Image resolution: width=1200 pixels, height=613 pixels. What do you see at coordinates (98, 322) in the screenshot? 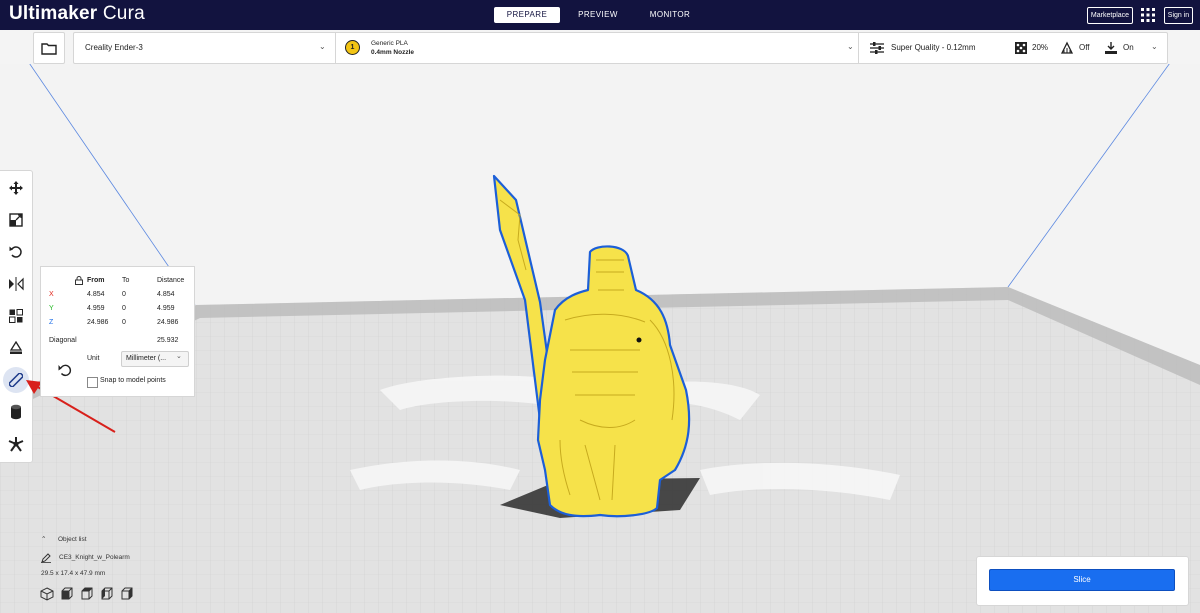
I see `z-from: 24.986` at bounding box center [98, 322].